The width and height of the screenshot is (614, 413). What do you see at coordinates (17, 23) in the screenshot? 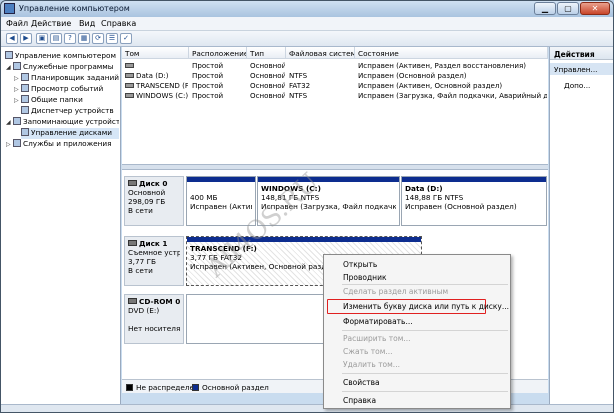
I see `menu-file: Файл` at bounding box center [17, 23].